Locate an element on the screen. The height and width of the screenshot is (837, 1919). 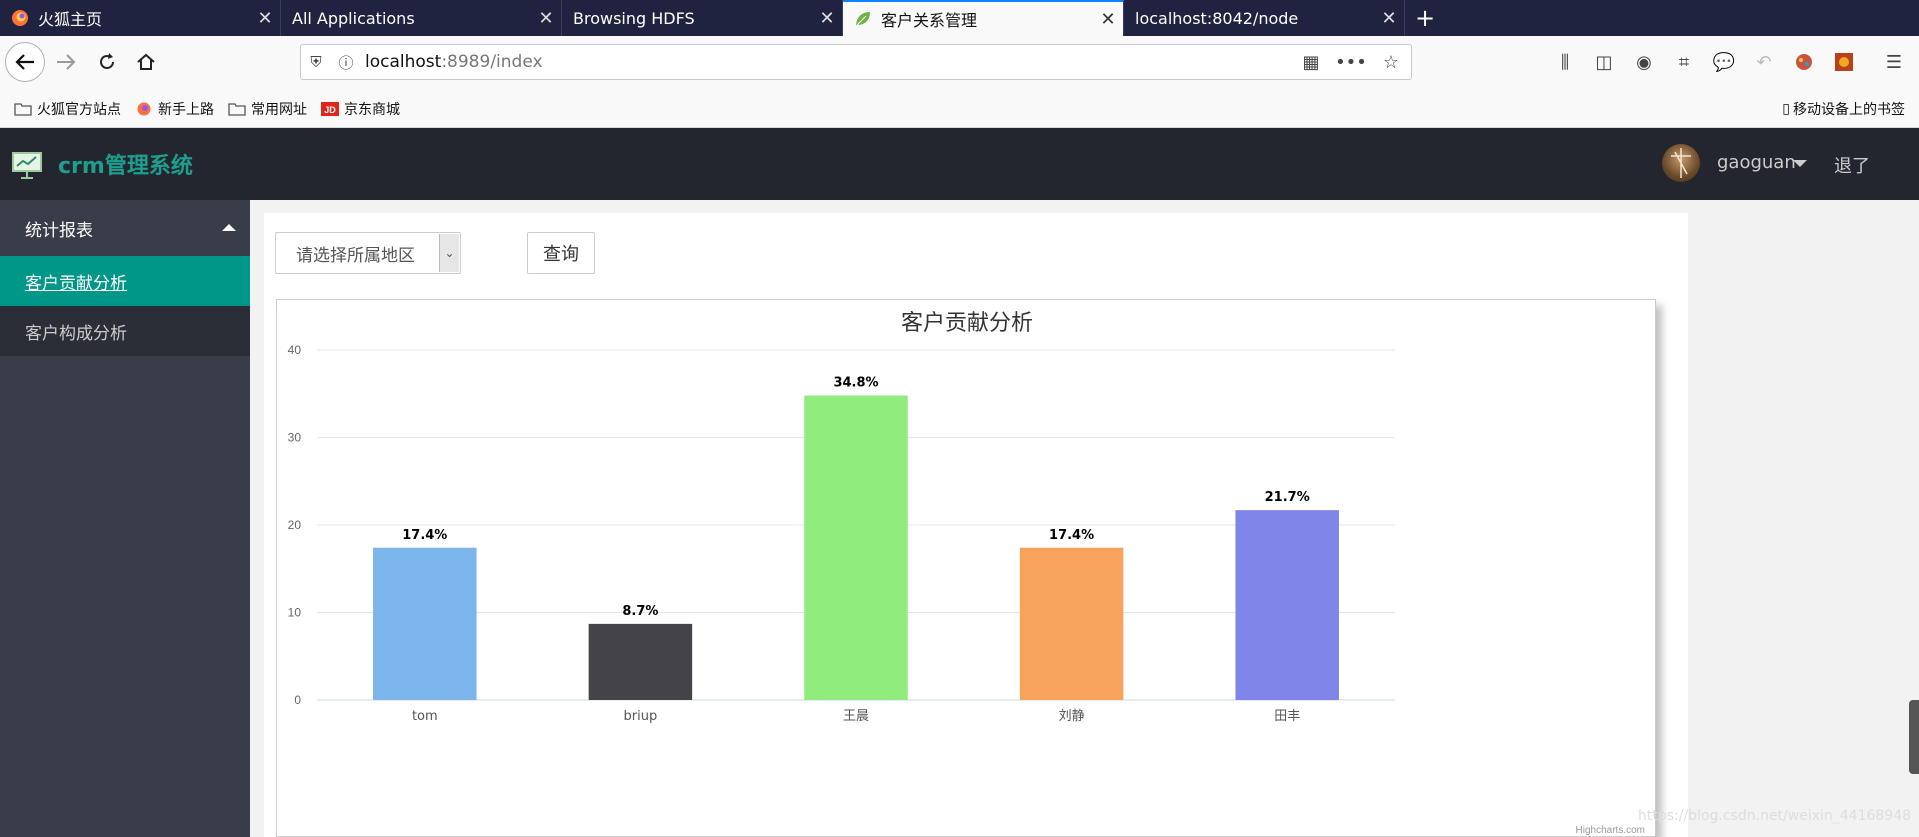
sidebar: 统计报表 客户贡献分析 客户构成分析 is located at coordinates (125, 518).